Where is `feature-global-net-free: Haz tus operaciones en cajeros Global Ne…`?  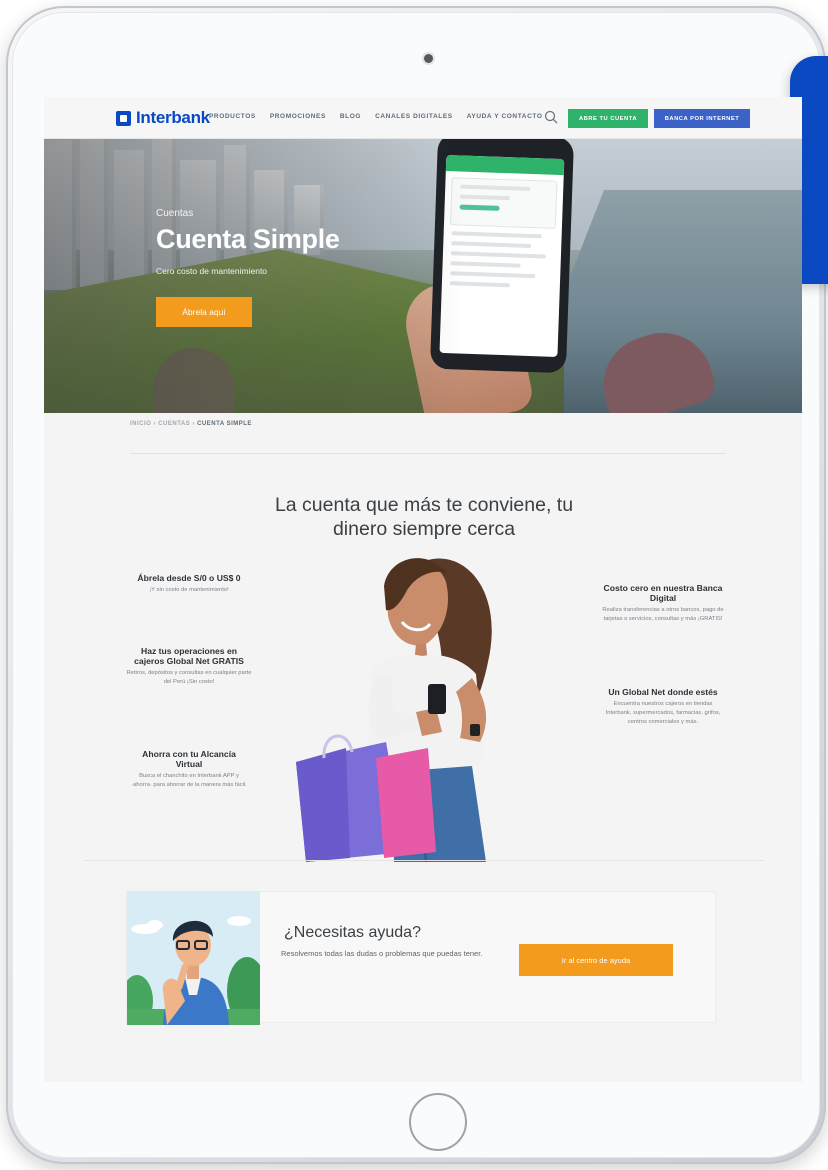
feature-global-net-free: Haz tus operaciones en cajeros Global Ne… is located at coordinates (189, 665).